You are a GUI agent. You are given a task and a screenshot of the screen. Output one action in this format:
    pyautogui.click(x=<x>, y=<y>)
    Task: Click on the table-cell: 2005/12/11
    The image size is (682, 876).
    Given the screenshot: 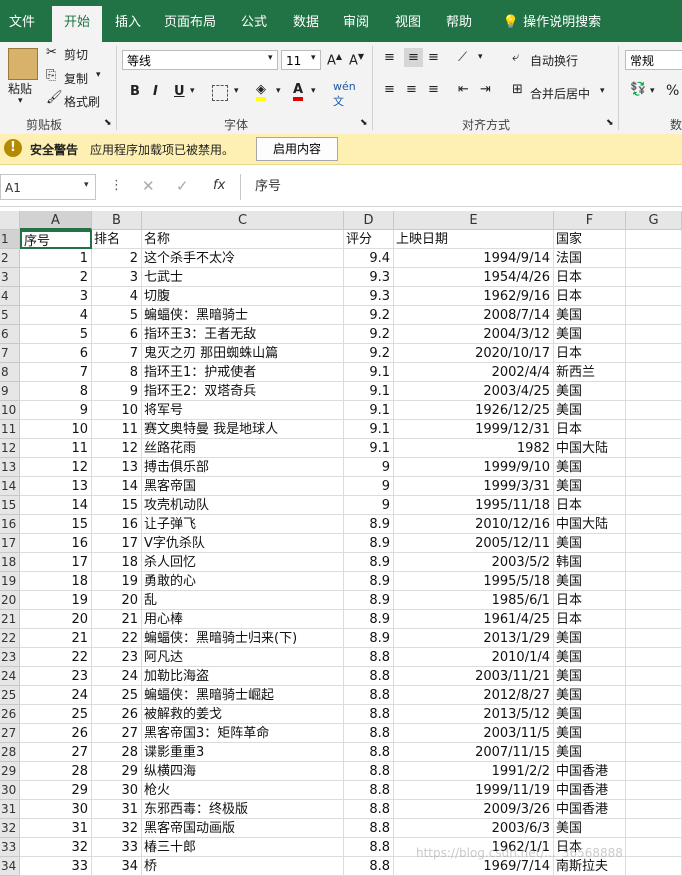 What is the action you would take?
    pyautogui.click(x=474, y=543)
    